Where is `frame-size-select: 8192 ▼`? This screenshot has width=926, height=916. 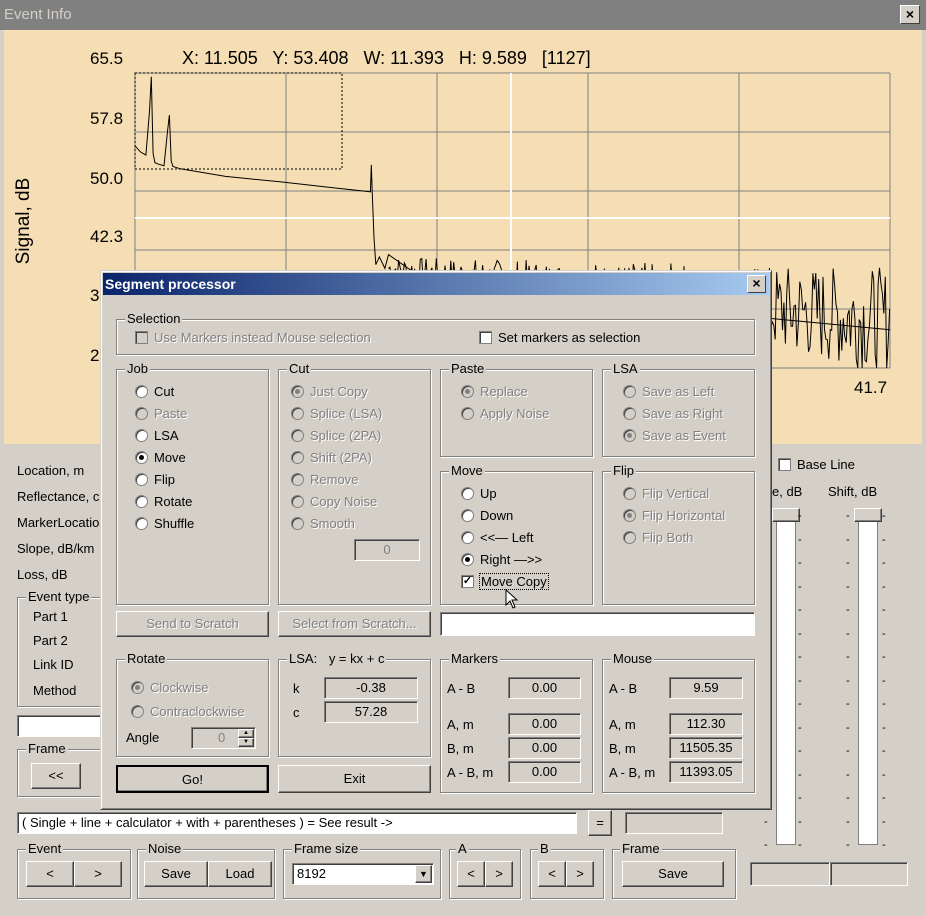 frame-size-select: 8192 ▼ is located at coordinates (363, 874).